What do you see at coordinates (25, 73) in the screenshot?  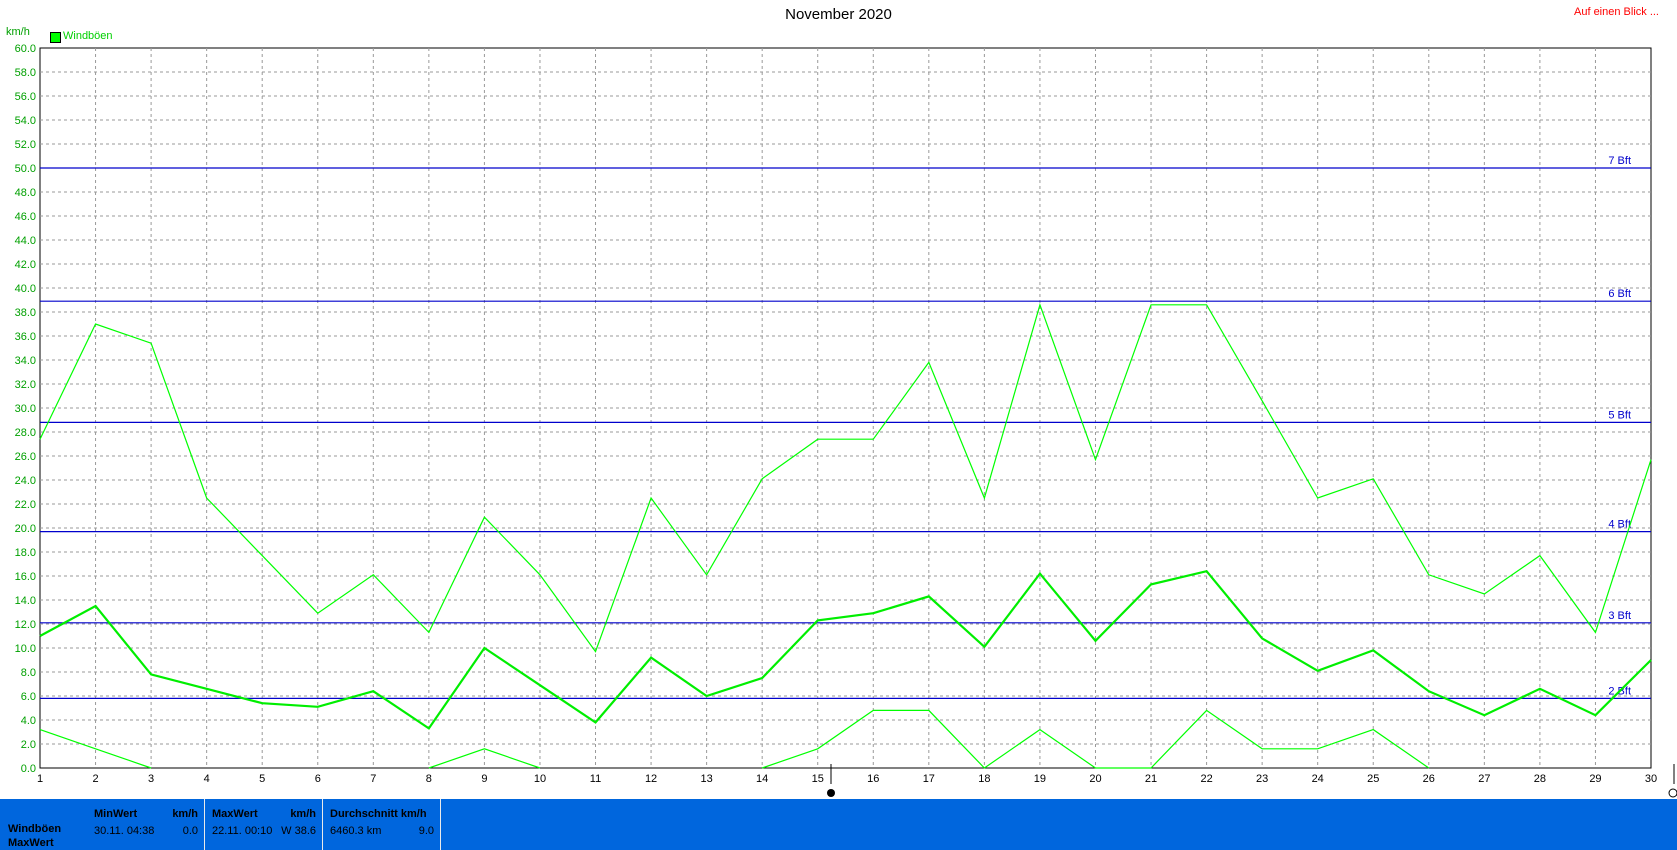 I see `y-tick-label: 58.0` at bounding box center [25, 73].